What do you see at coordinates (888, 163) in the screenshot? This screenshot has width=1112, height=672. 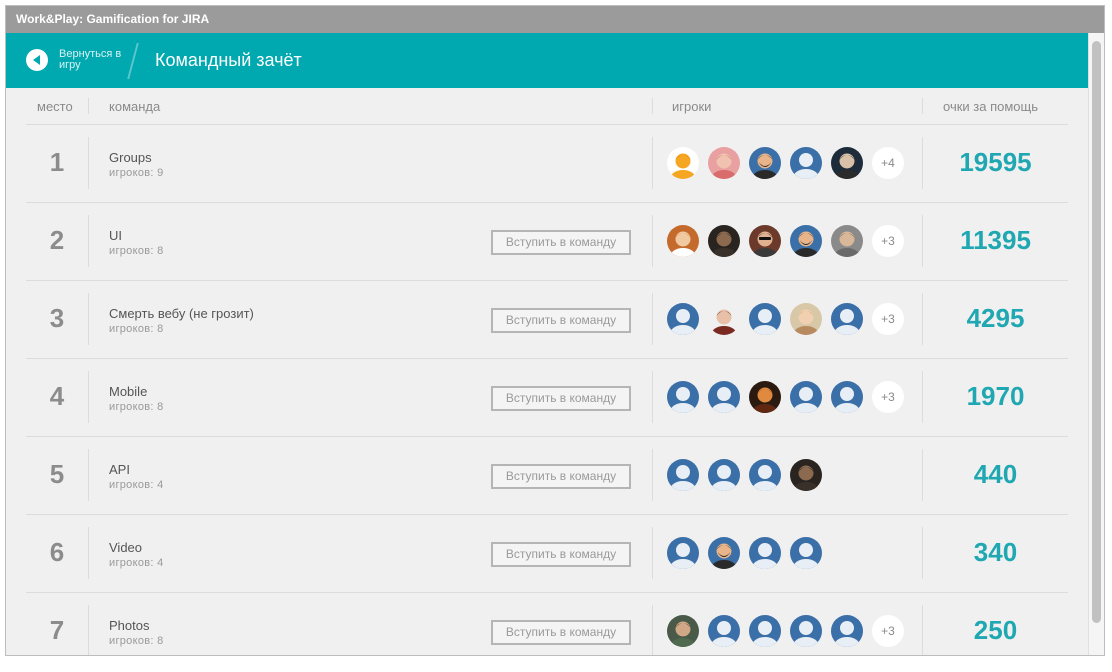 I see `more-players-badge: +4` at bounding box center [888, 163].